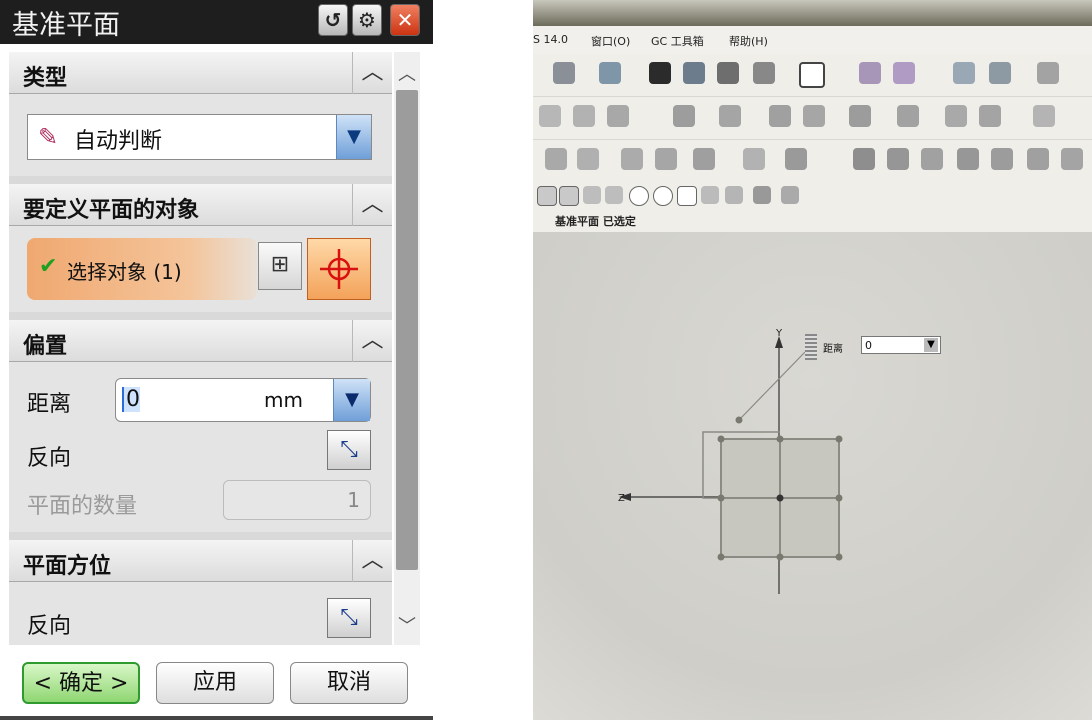 This screenshot has width=1092, height=720. Describe the element at coordinates (142, 269) in the screenshot. I see `select-object-item: ✔ 选择对象 (1)` at that location.